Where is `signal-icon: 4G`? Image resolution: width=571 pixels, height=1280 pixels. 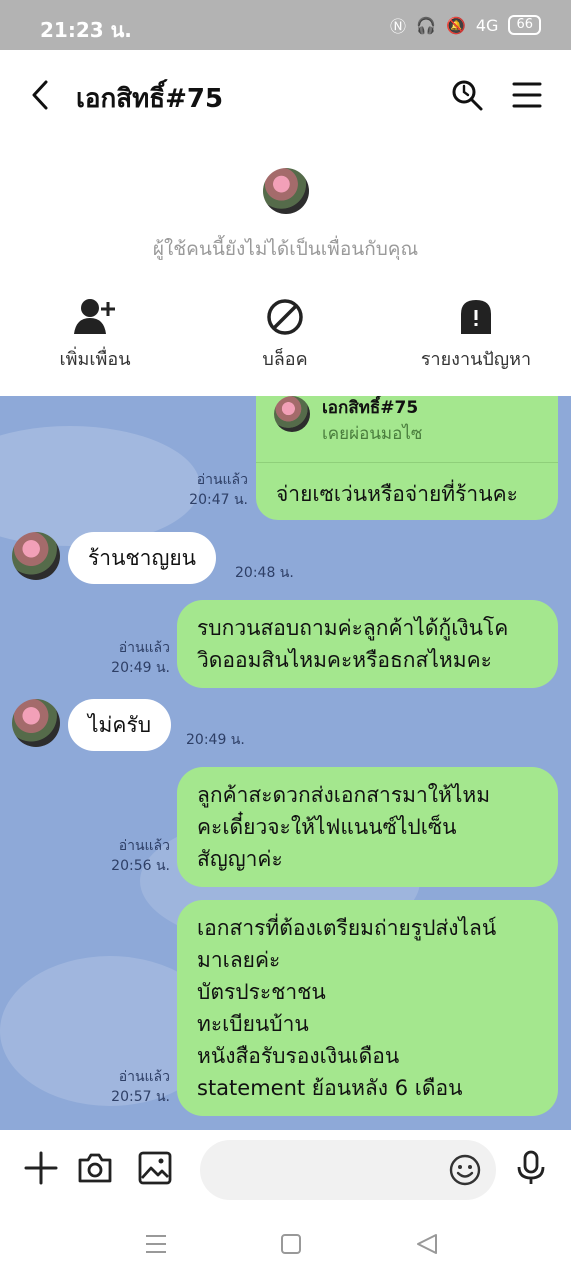
signal-icon: 4G is located at coordinates (487, 25).